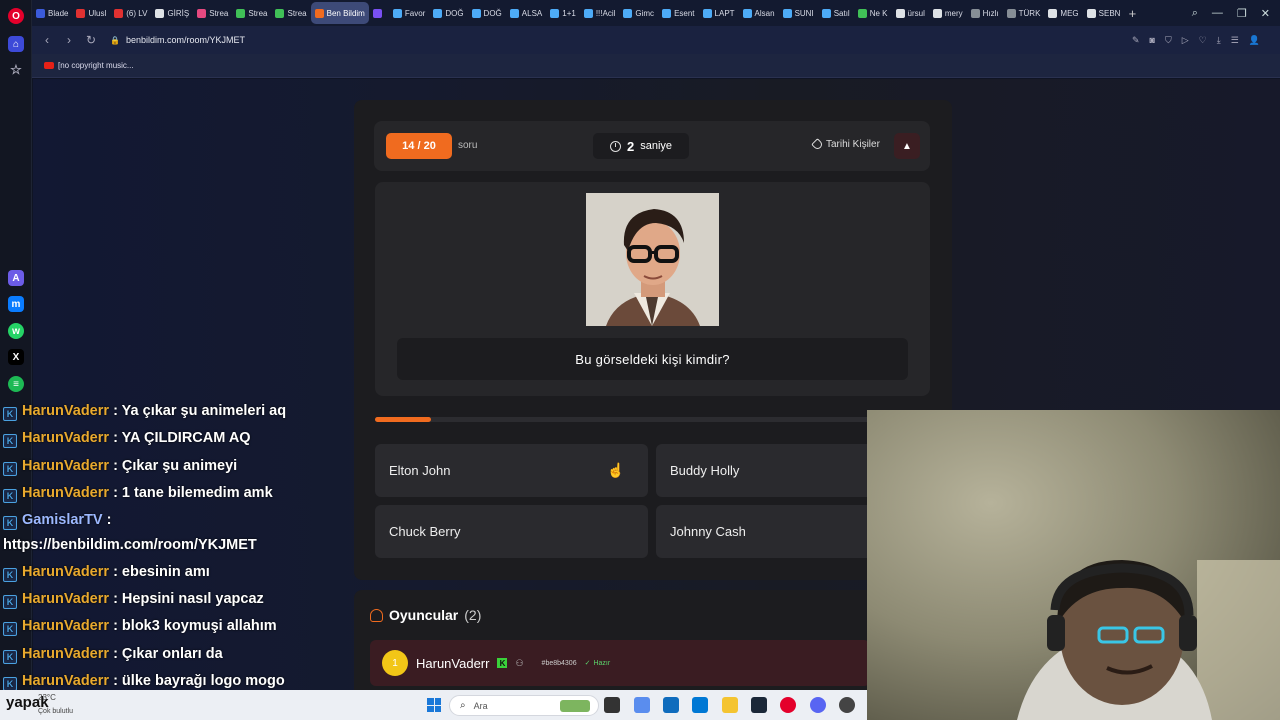  I want to click on browser-tab: !!!Acil, so click(600, 13).